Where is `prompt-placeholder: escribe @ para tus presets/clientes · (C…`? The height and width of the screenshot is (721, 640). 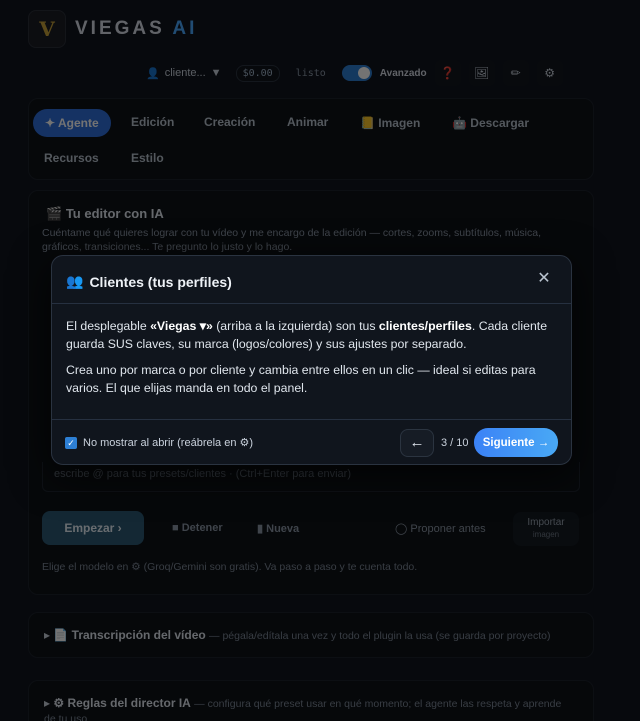
prompt-placeholder: escribe @ para tus presets/clientes · (C… is located at coordinates (202, 474).